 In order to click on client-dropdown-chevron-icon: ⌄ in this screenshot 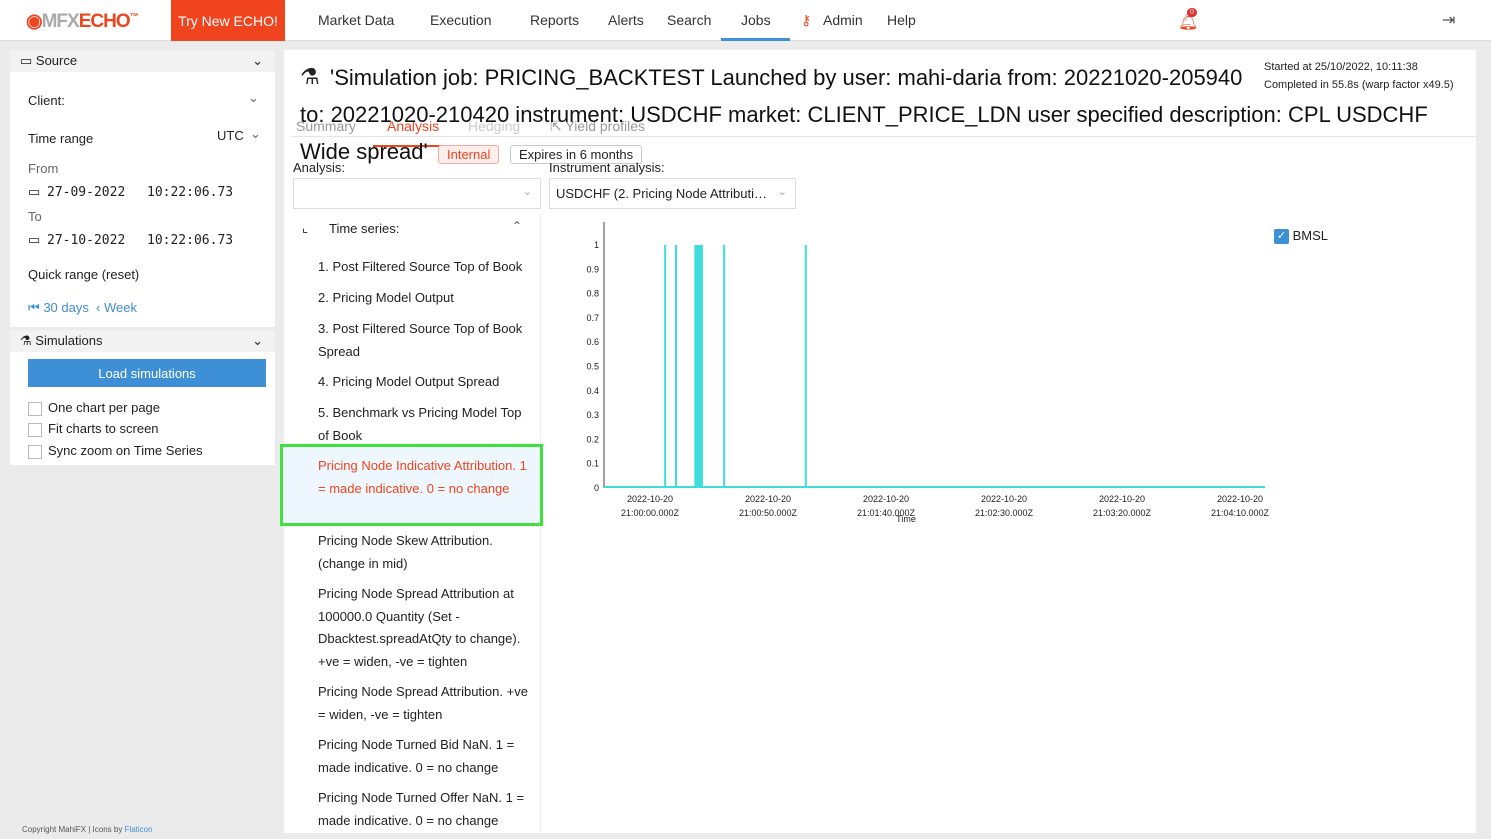, I will do `click(253, 98)`.